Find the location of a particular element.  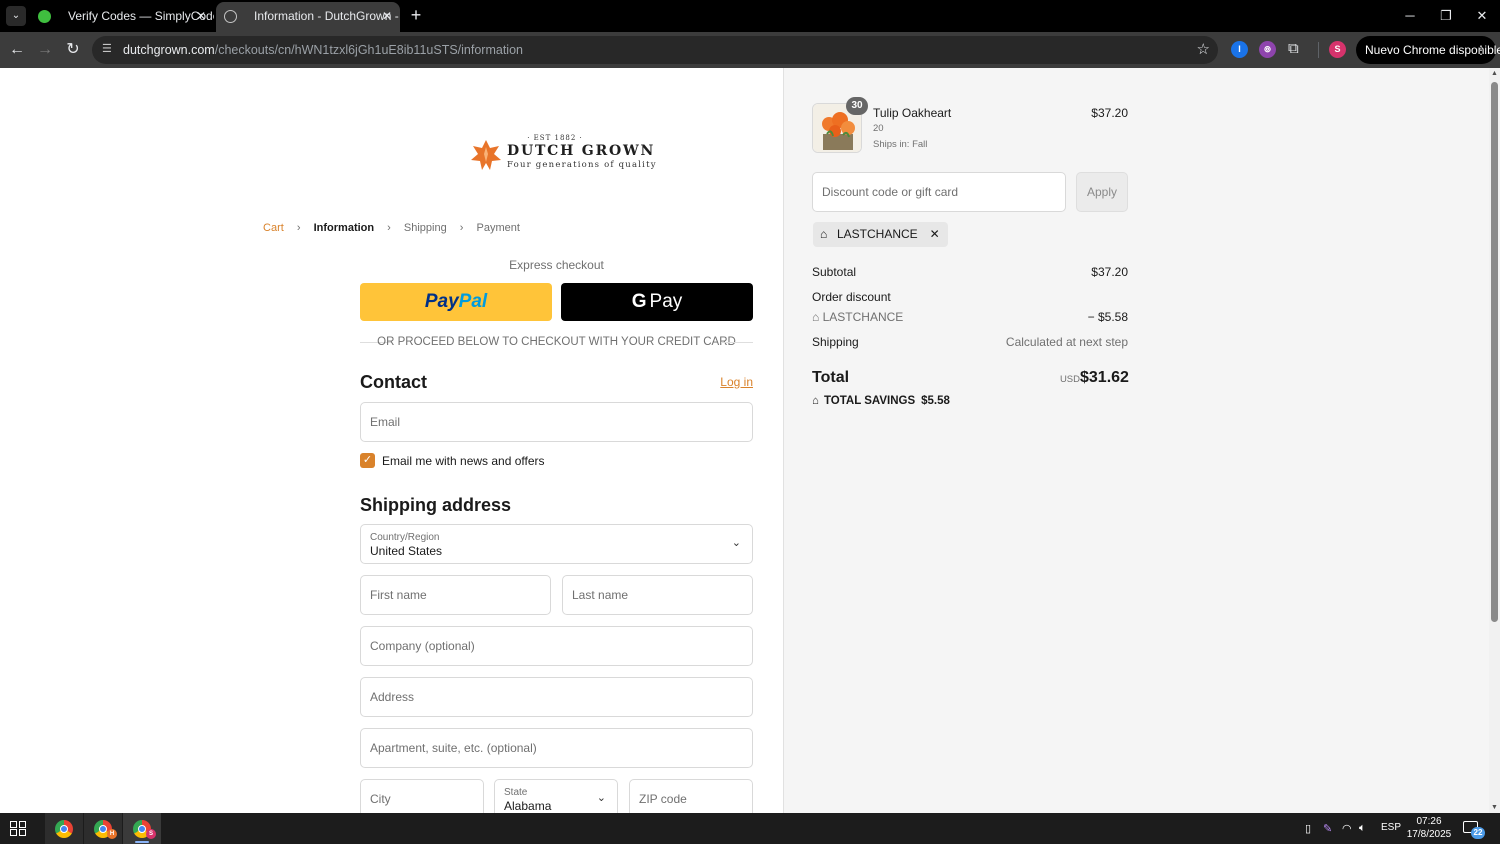

google-g-icon: G is located at coordinates (639, 301).